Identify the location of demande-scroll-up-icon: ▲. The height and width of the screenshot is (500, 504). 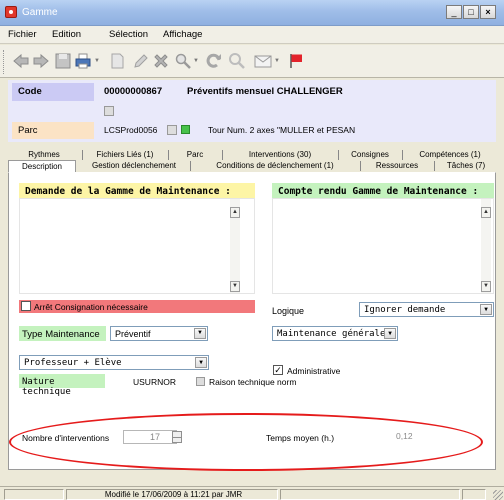
(235, 212).